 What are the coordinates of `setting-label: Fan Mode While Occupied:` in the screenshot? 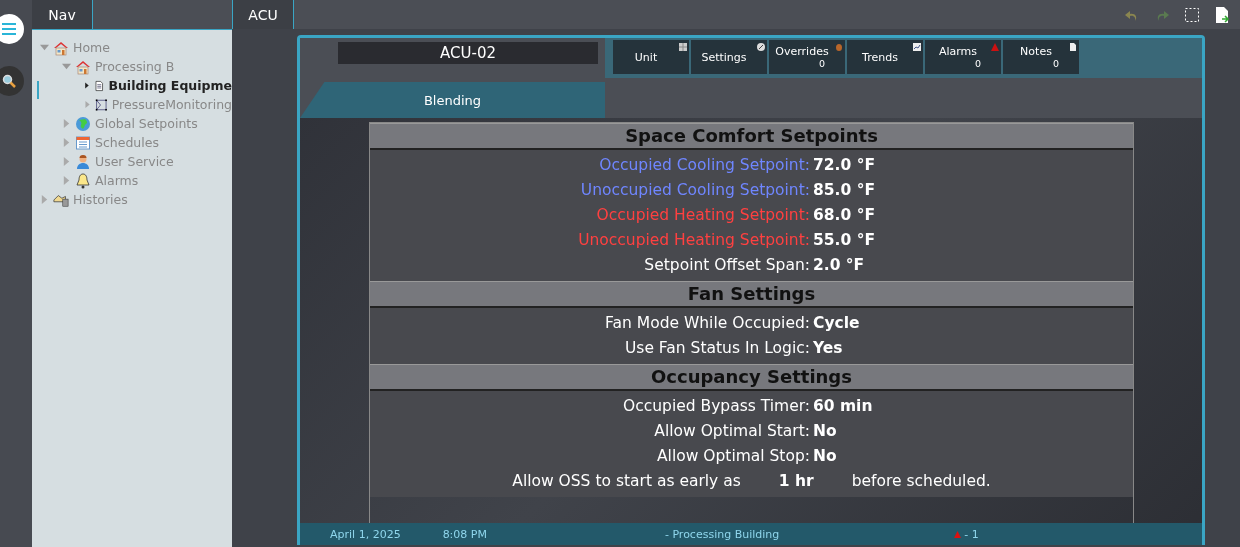 It's located at (707, 322).